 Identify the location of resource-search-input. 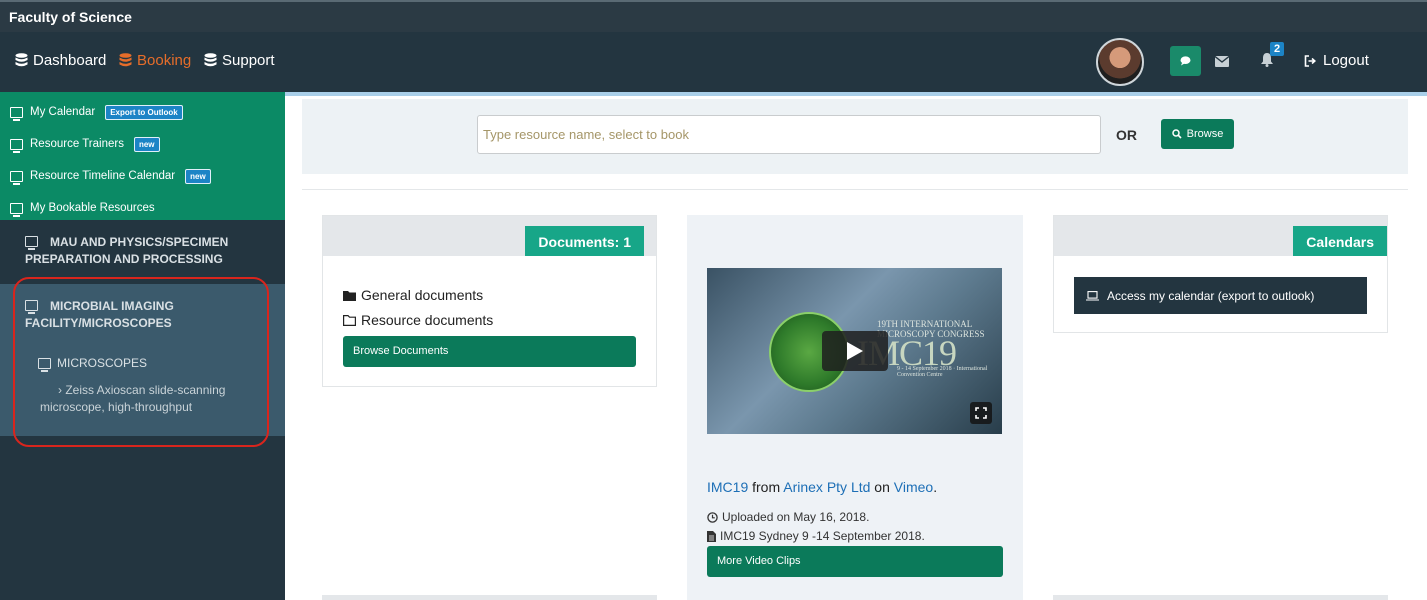
(789, 134).